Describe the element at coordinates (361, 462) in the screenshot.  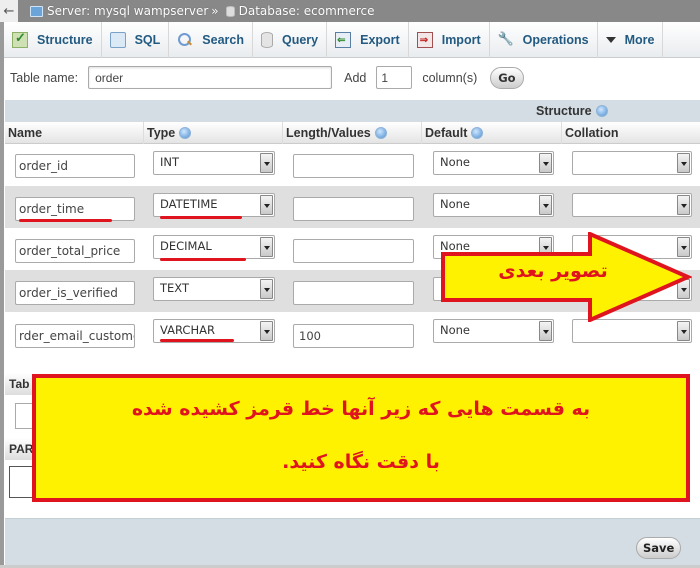
I see `instruction-note-line2: با دقت نگاه کنید.` at that location.